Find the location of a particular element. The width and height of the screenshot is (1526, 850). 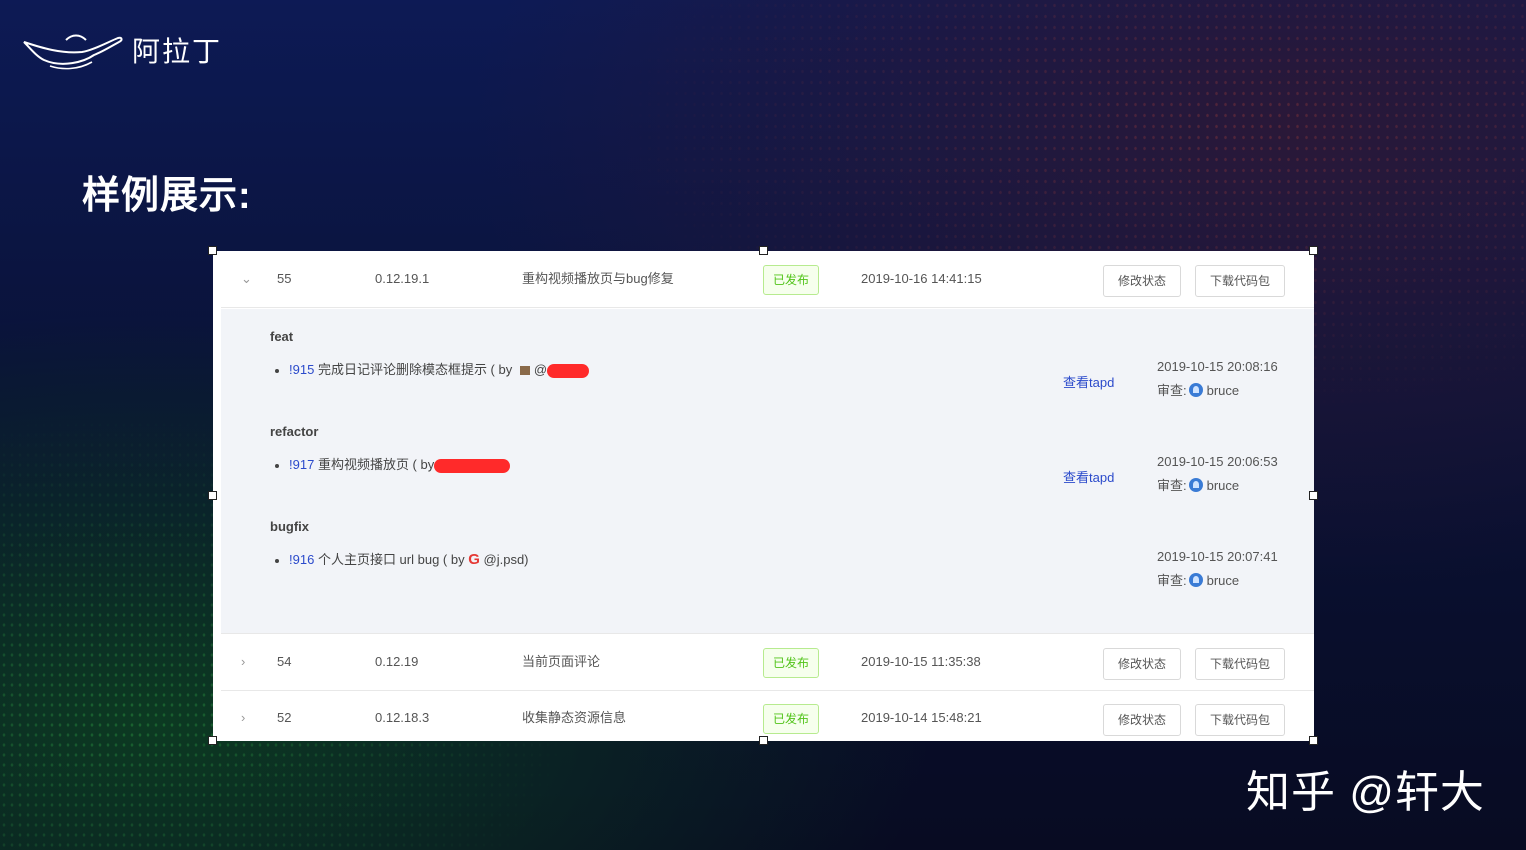

release-id: 55 is located at coordinates (284, 278).